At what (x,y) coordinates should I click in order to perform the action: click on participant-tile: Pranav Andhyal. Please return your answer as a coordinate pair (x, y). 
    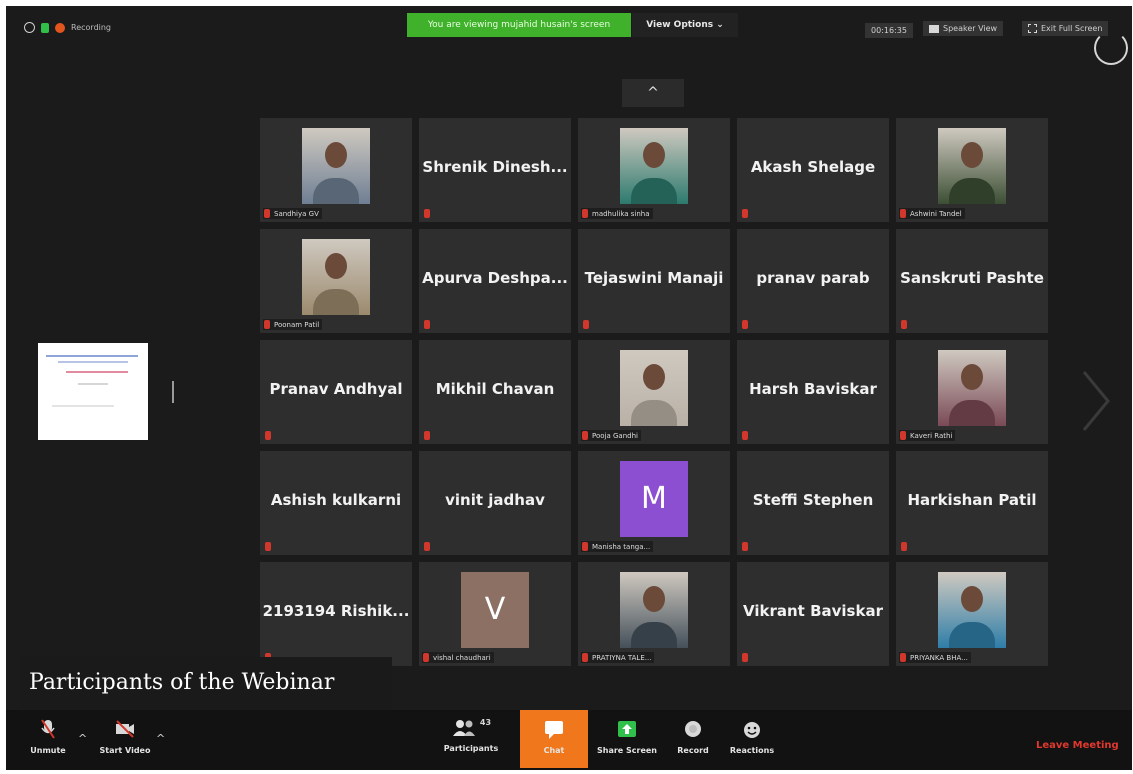
    Looking at the image, I should click on (336, 392).